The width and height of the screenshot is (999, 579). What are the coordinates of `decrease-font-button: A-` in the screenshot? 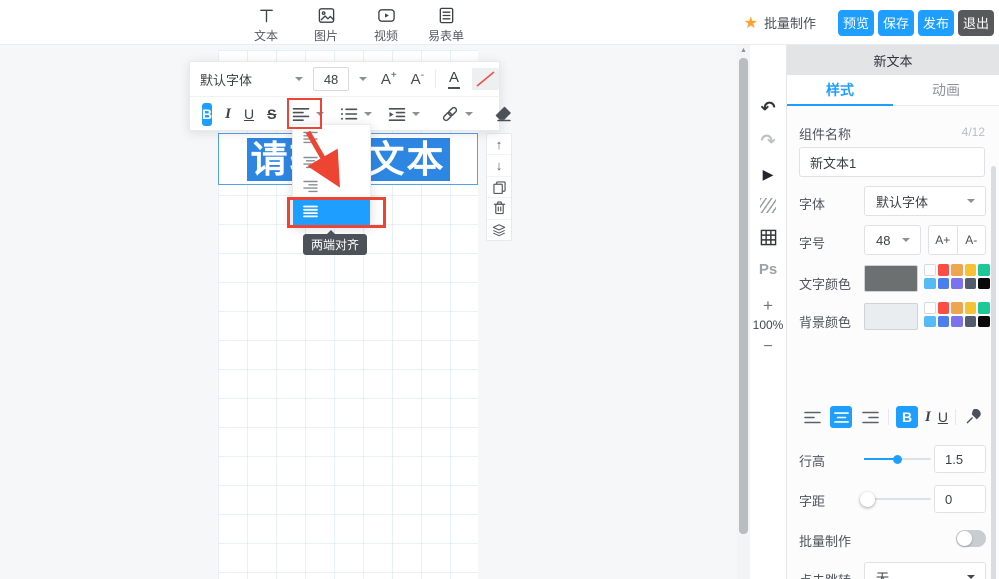 It's located at (417, 79).